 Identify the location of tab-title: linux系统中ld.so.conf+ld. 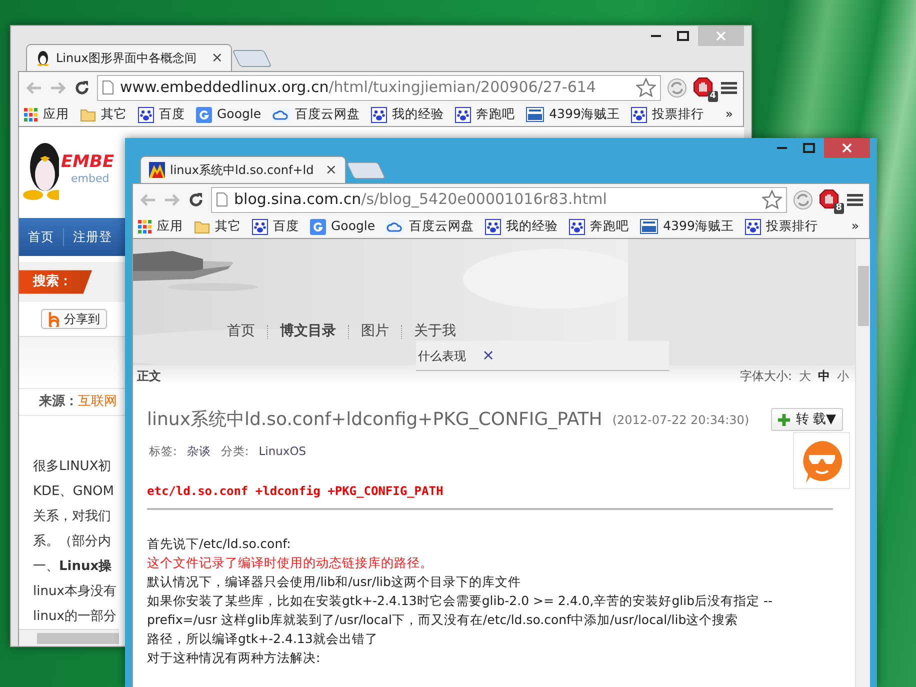
(242, 170).